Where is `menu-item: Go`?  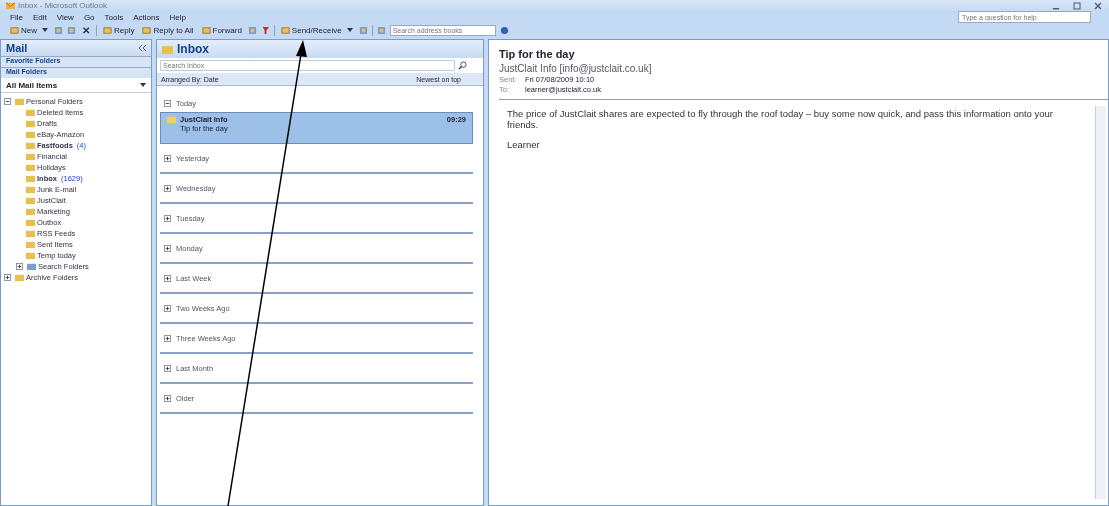
menu-item: Go is located at coordinates (89, 17).